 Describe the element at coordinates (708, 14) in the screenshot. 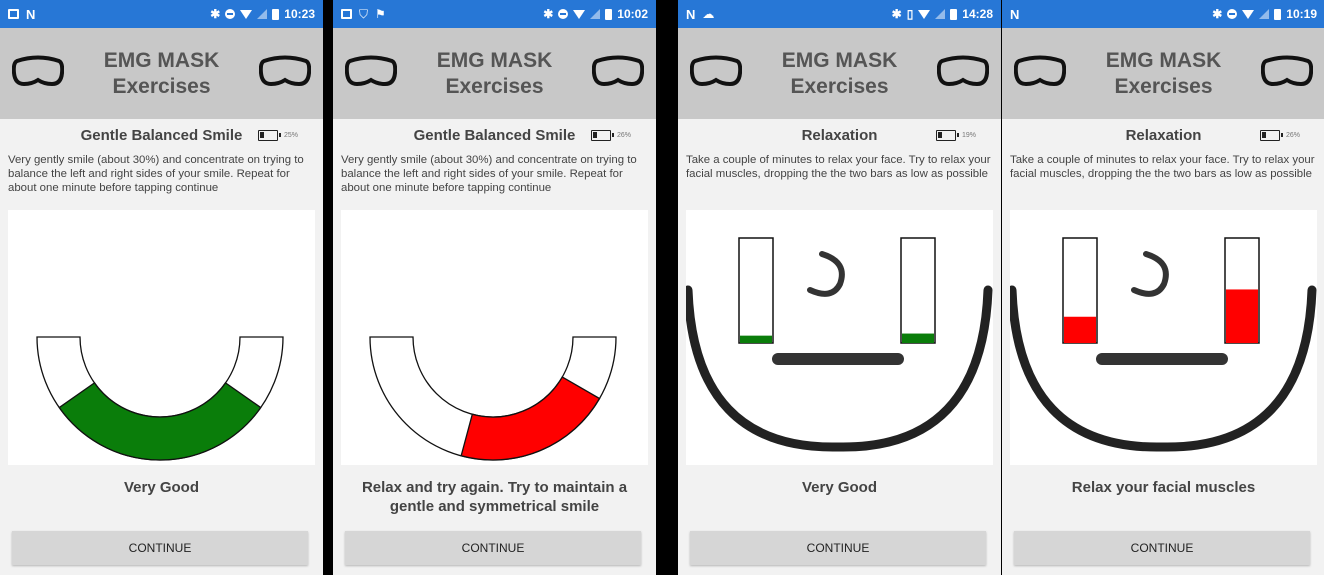

I see `cloud-icon: ☁` at that location.